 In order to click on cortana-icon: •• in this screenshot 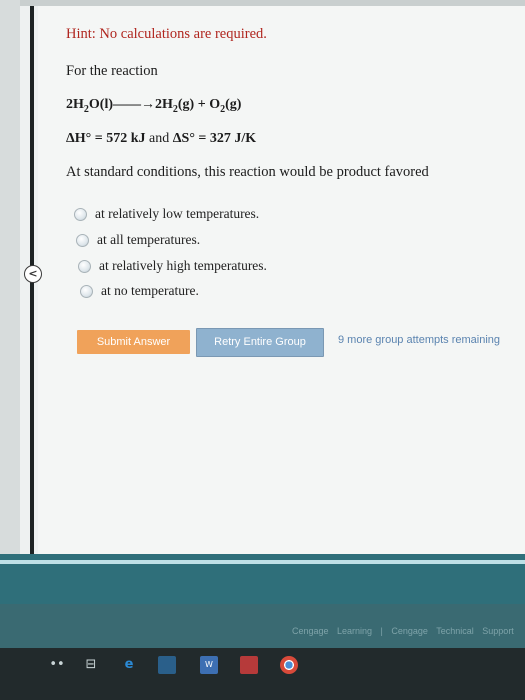, I will do `click(57, 665)`.